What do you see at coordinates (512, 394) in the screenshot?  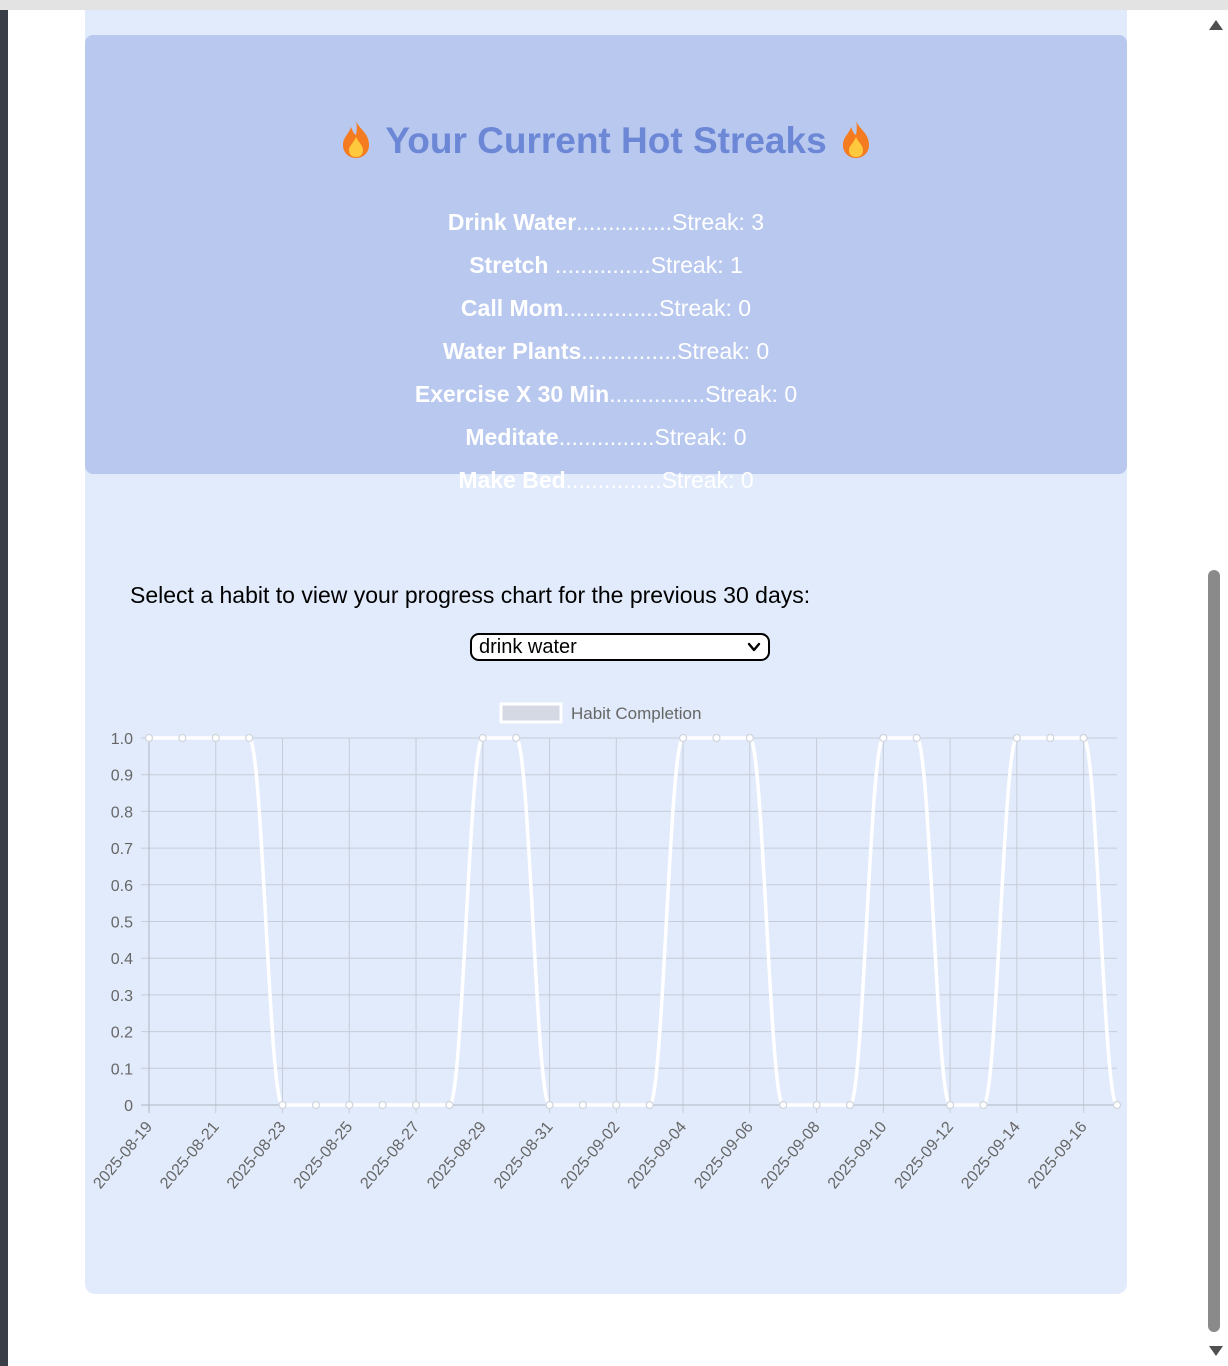 I see `habit-name: Exercise X 30 Min` at bounding box center [512, 394].